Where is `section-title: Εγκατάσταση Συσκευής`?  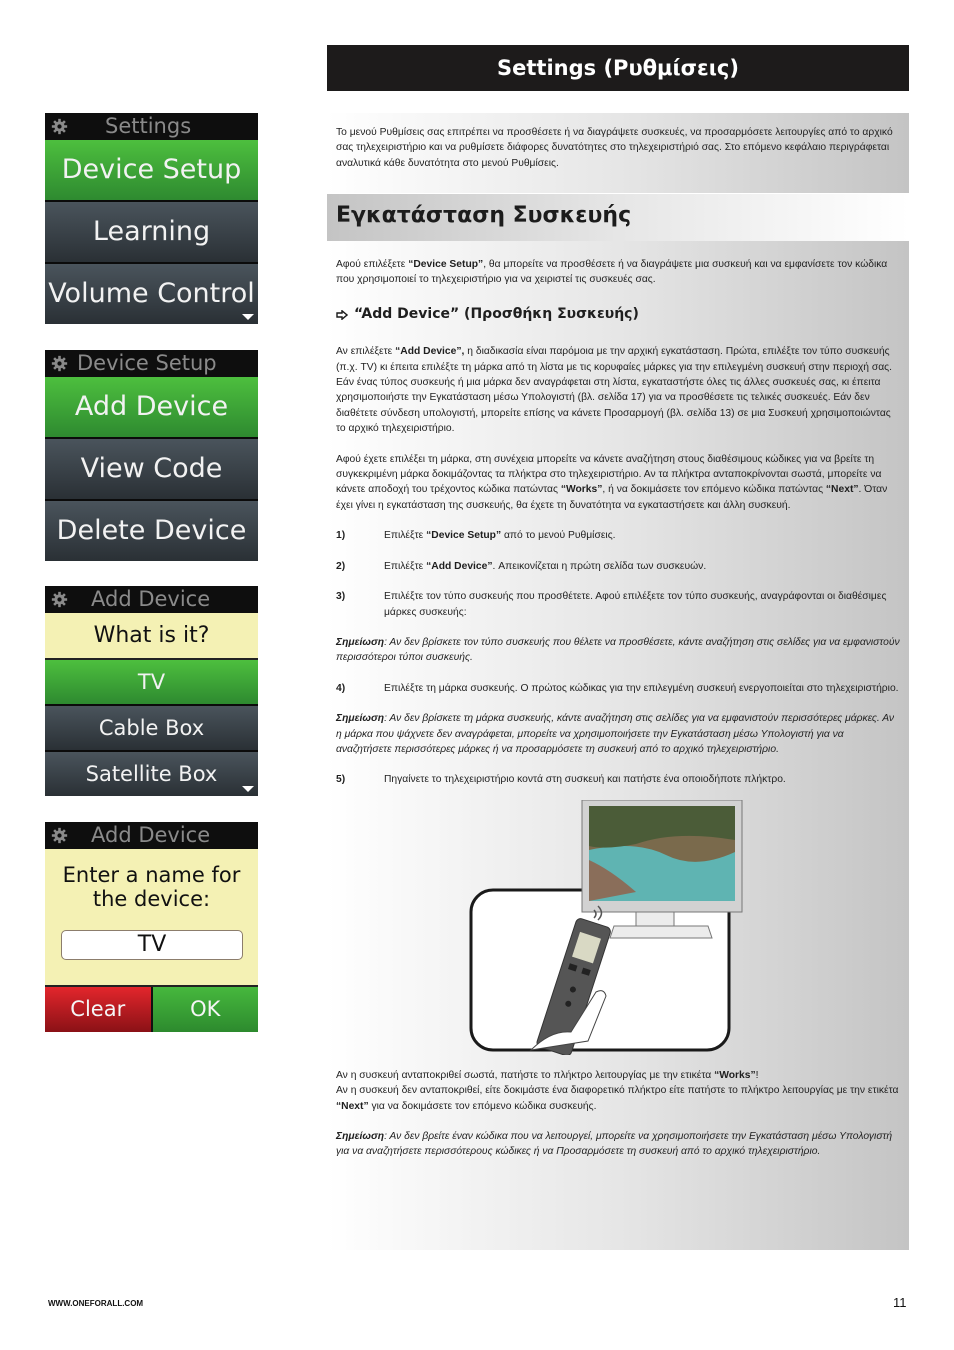 section-title: Εγκατάσταση Συσκευής is located at coordinates (618, 217).